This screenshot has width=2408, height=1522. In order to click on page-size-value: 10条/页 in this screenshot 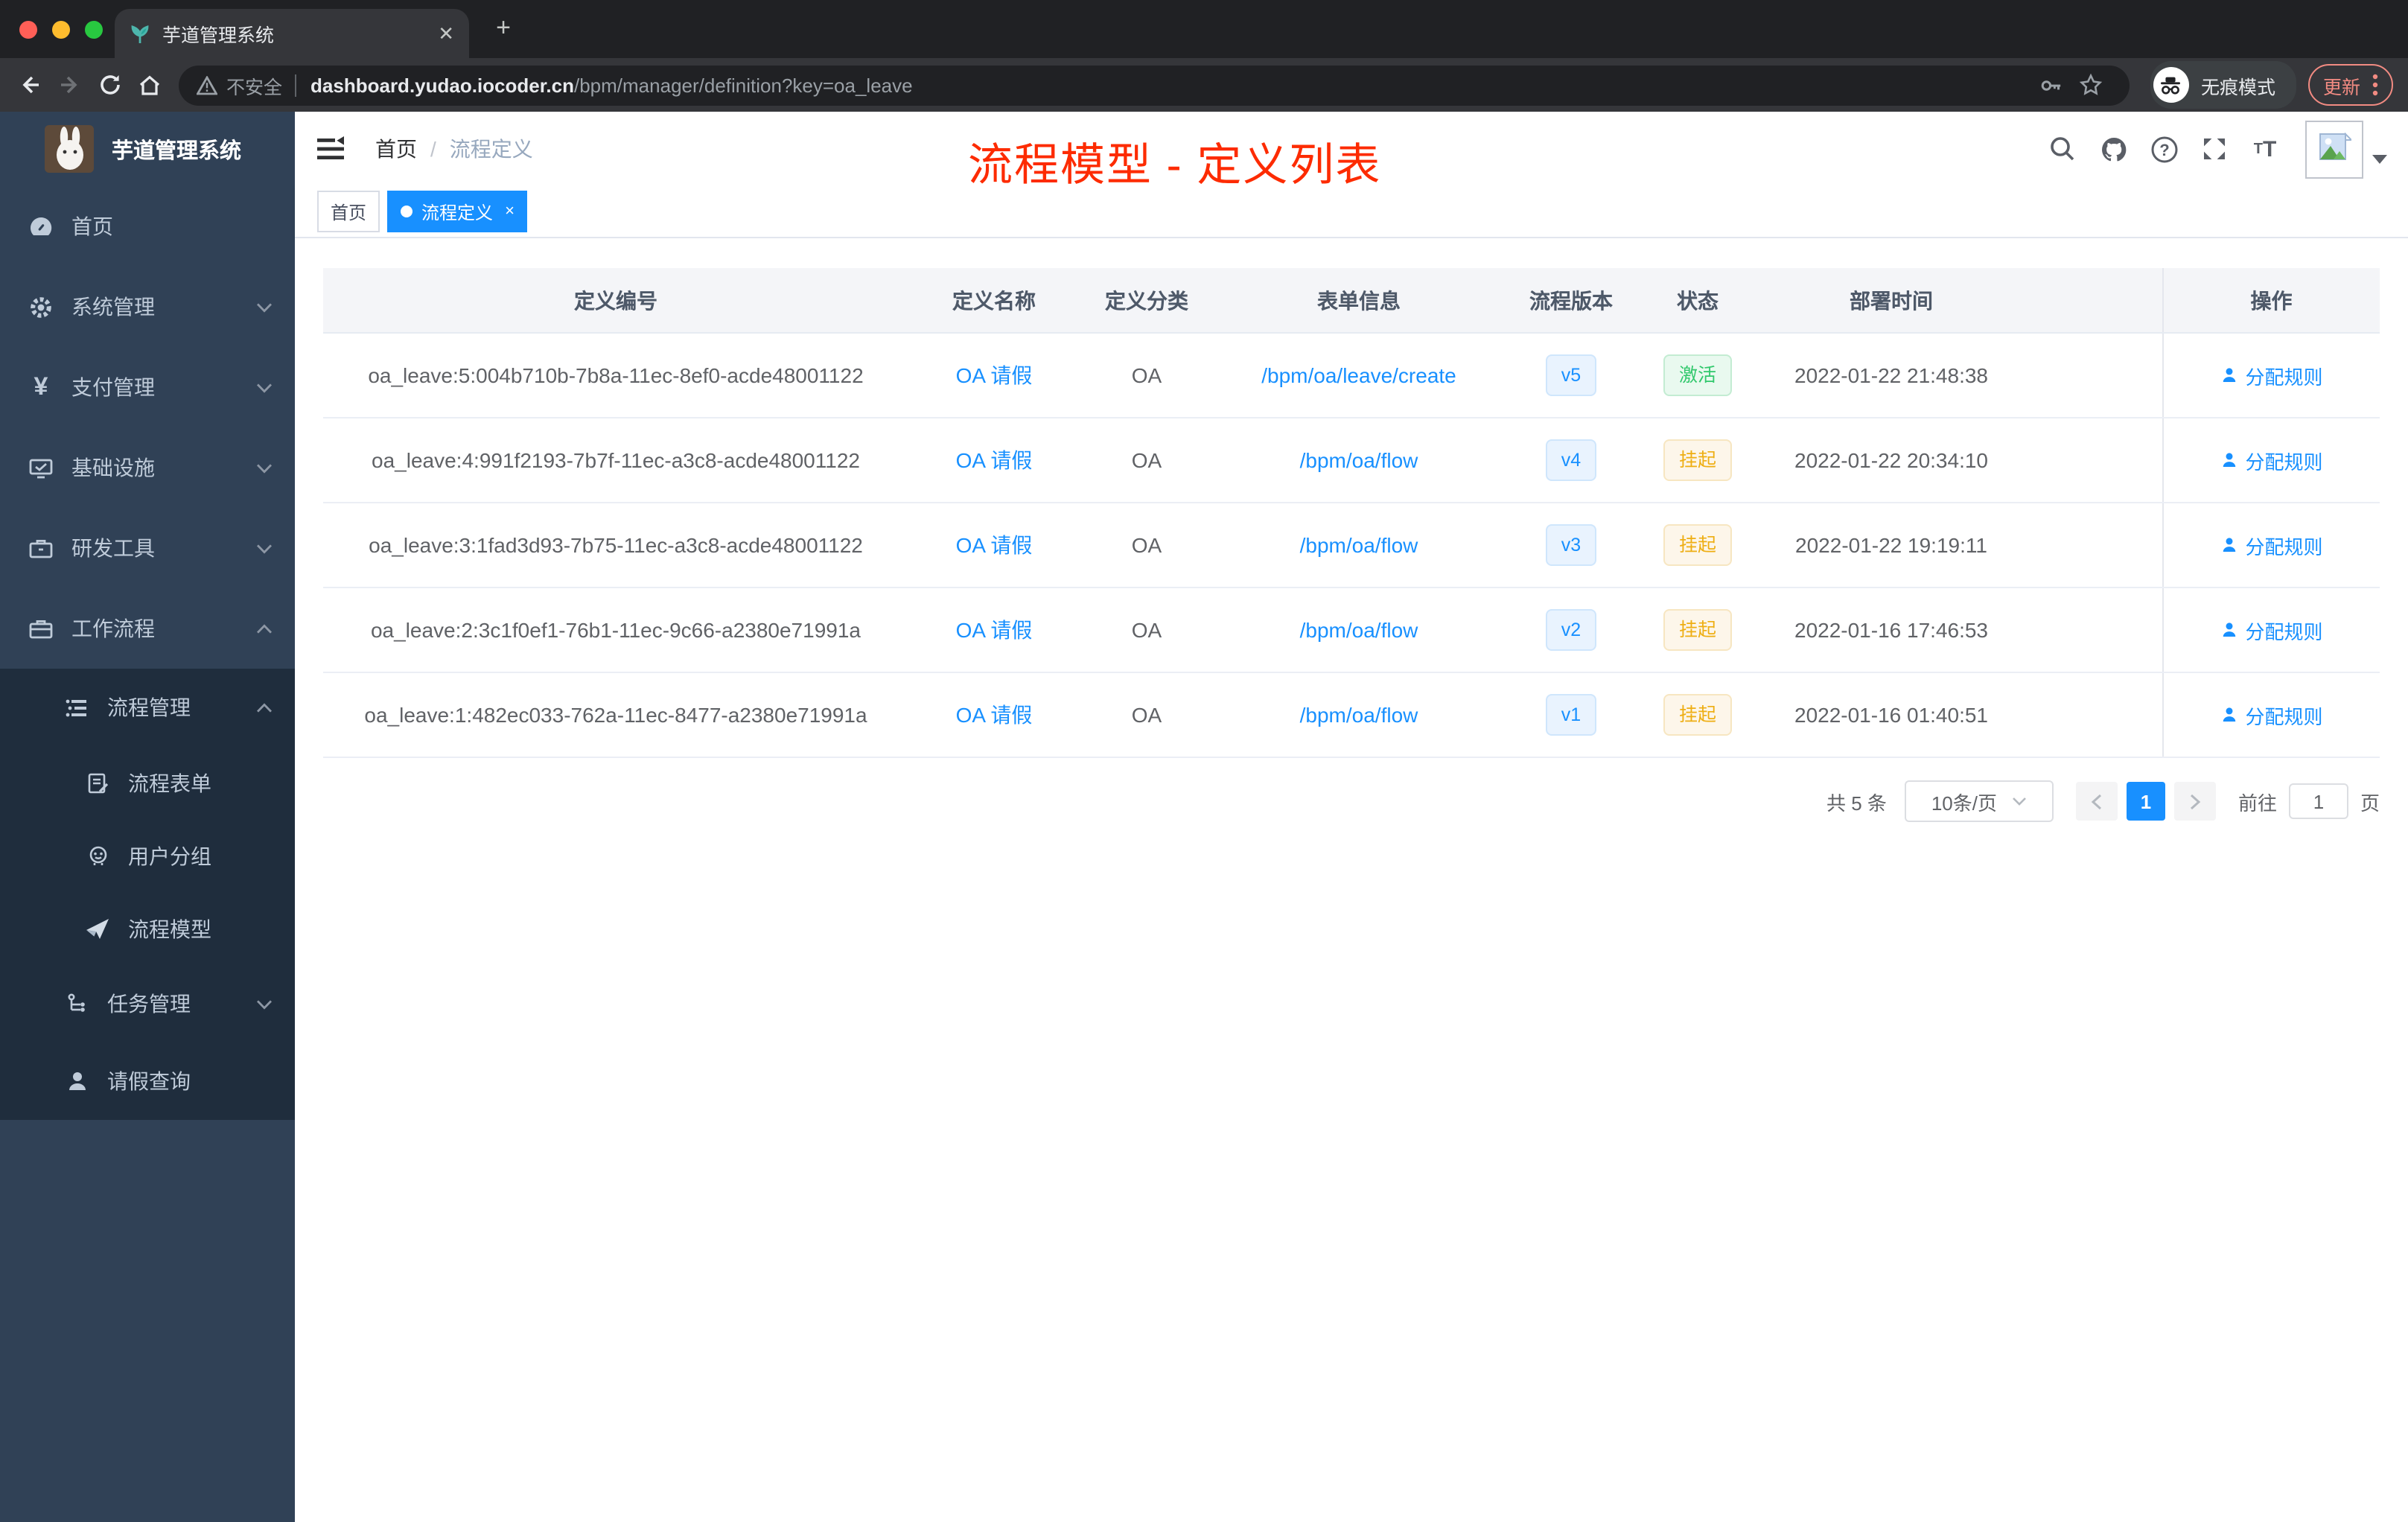, I will do `click(1964, 803)`.